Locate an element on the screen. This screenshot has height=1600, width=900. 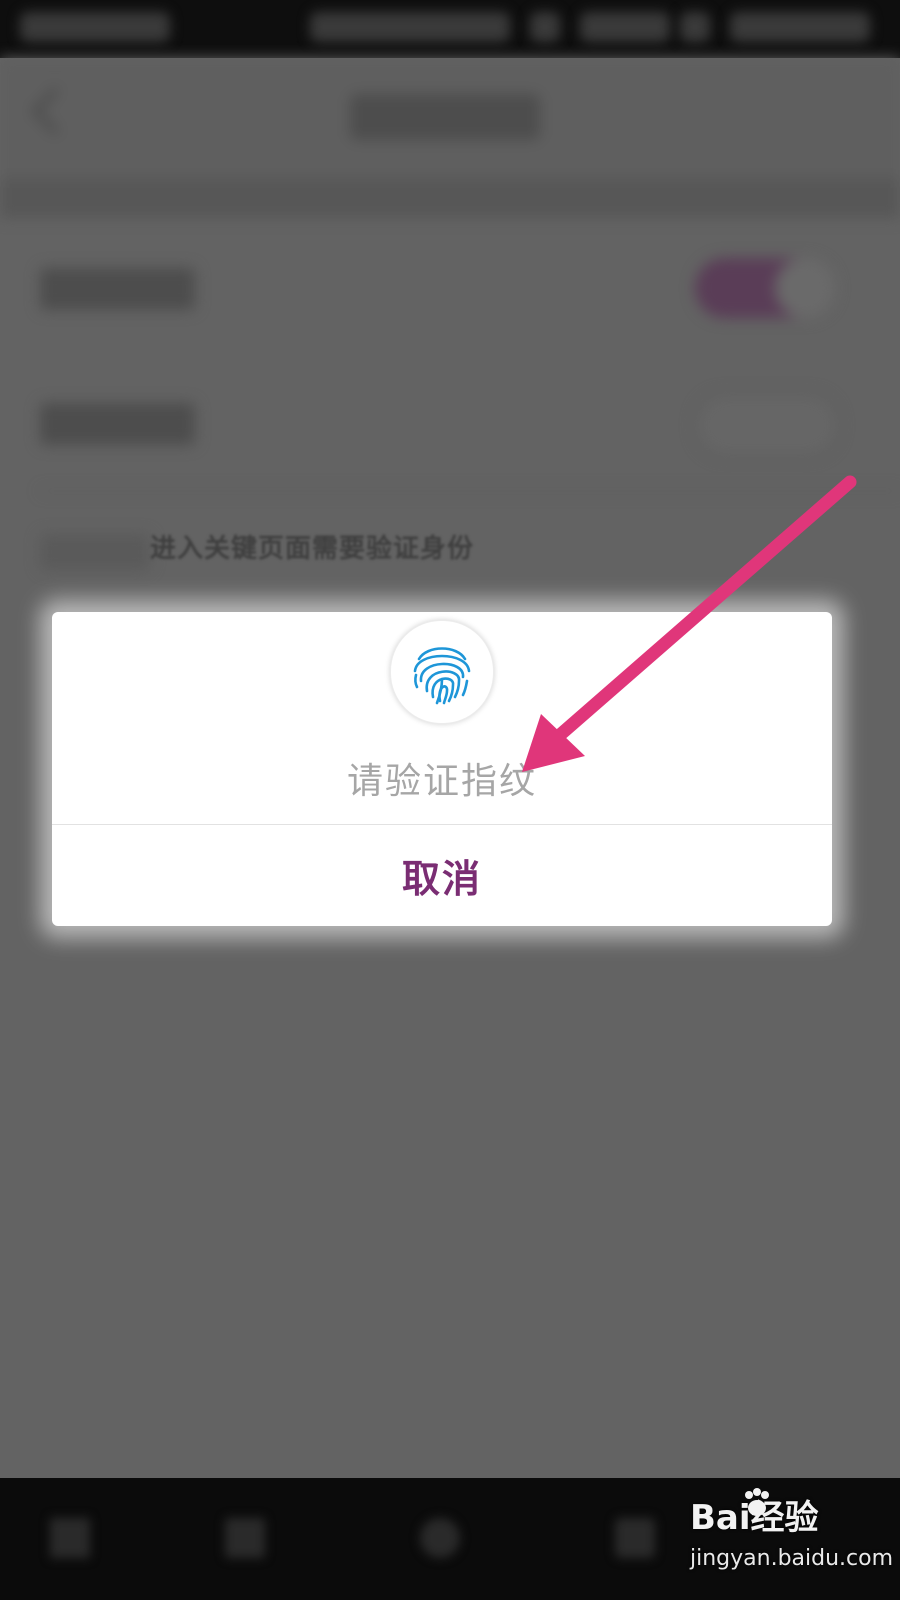
menu-icon is located at coordinates (70, 1538).